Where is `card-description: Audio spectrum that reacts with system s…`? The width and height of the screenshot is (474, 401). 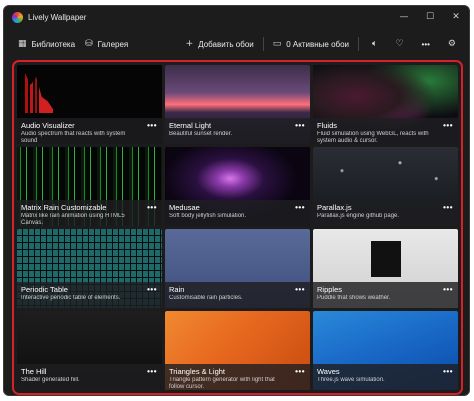 card-description: Audio spectrum that reacts with system s… is located at coordinates (73, 137).